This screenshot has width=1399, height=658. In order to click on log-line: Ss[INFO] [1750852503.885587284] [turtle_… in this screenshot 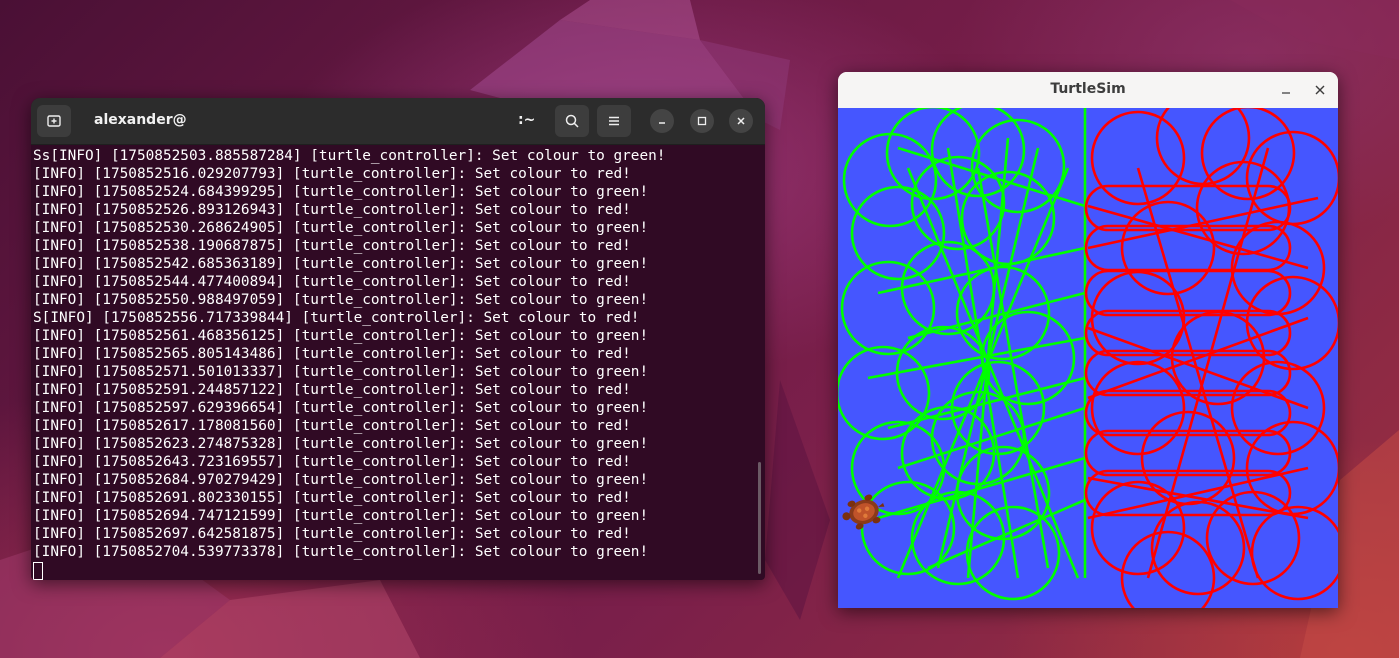, I will do `click(349, 156)`.